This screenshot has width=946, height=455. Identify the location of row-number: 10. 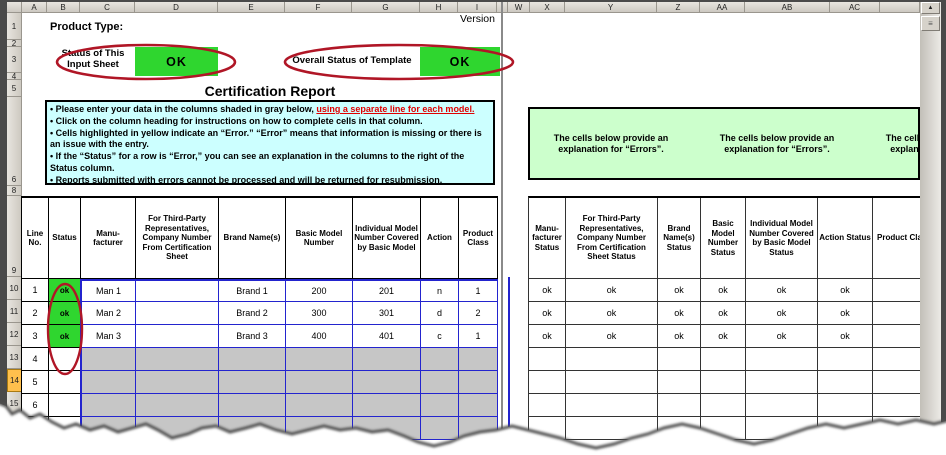
(14, 288).